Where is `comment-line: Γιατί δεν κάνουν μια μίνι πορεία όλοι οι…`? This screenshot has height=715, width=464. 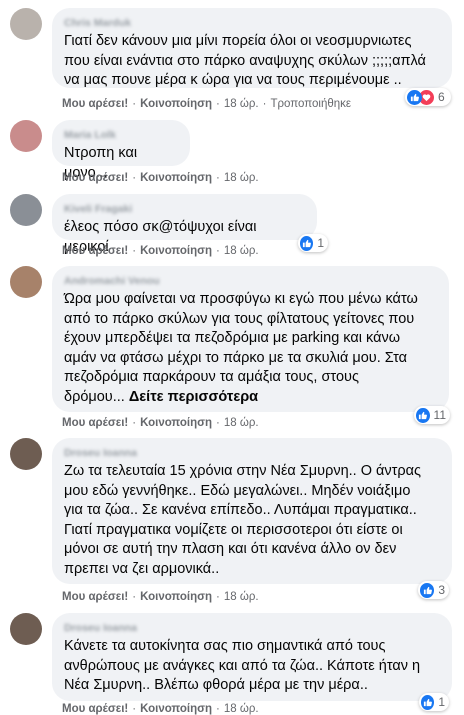 comment-line: Γιατί δεν κάνουν μια μίνι πορεία όλοι οι… is located at coordinates (238, 41).